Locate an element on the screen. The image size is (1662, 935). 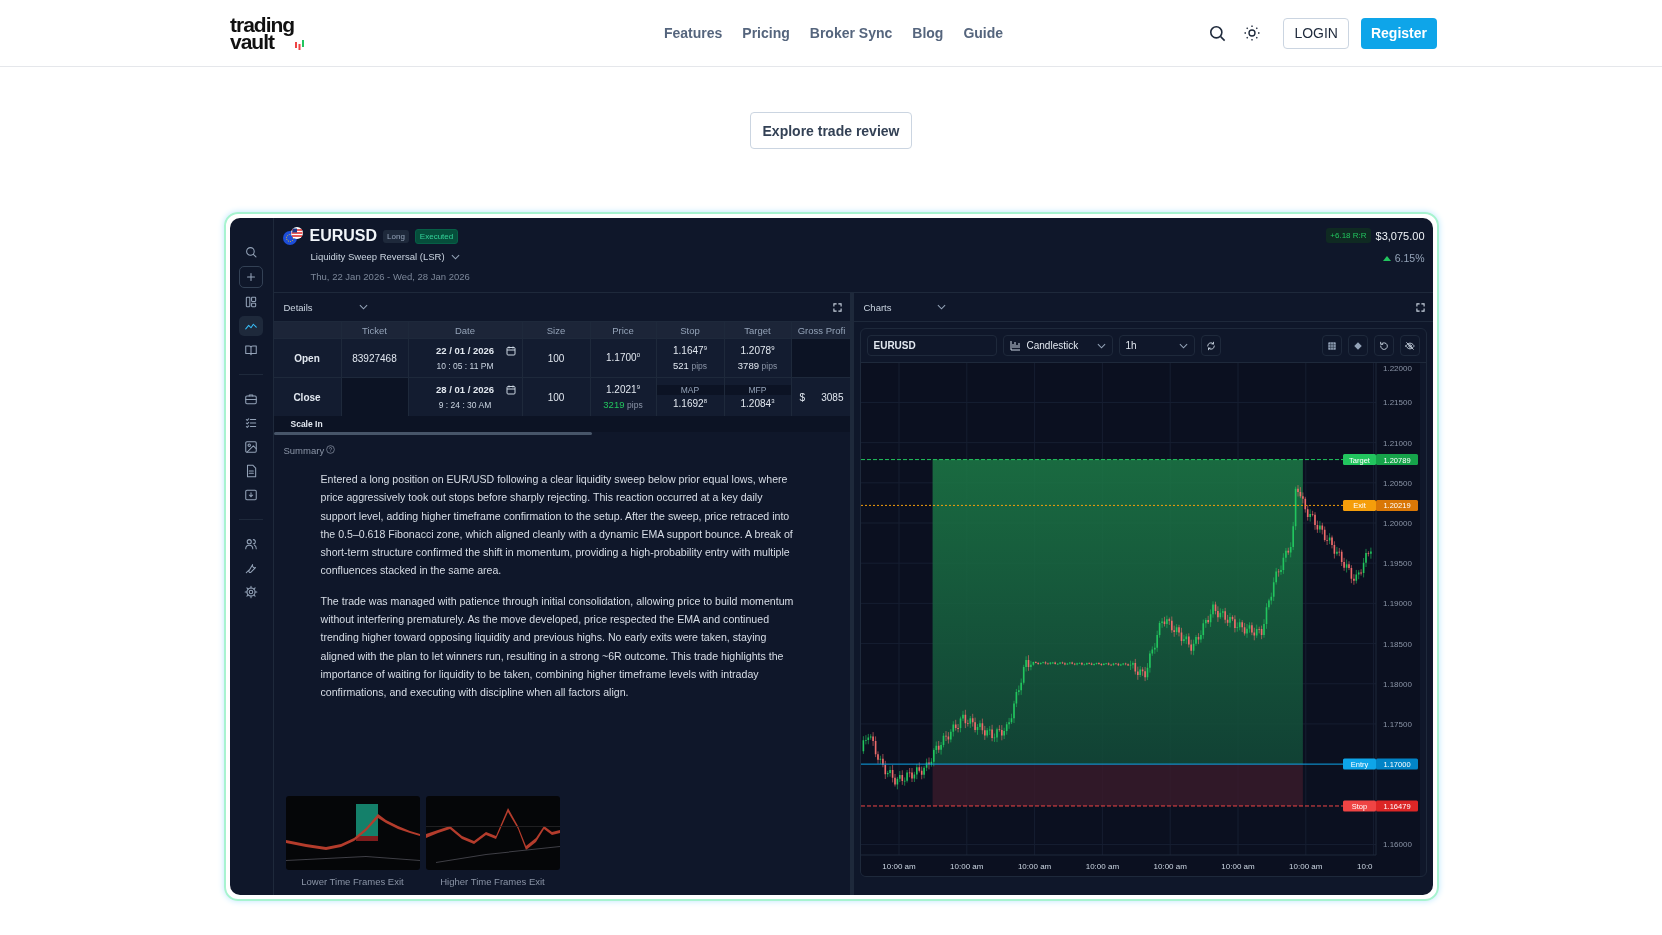
users-icon is located at coordinates (251, 544).